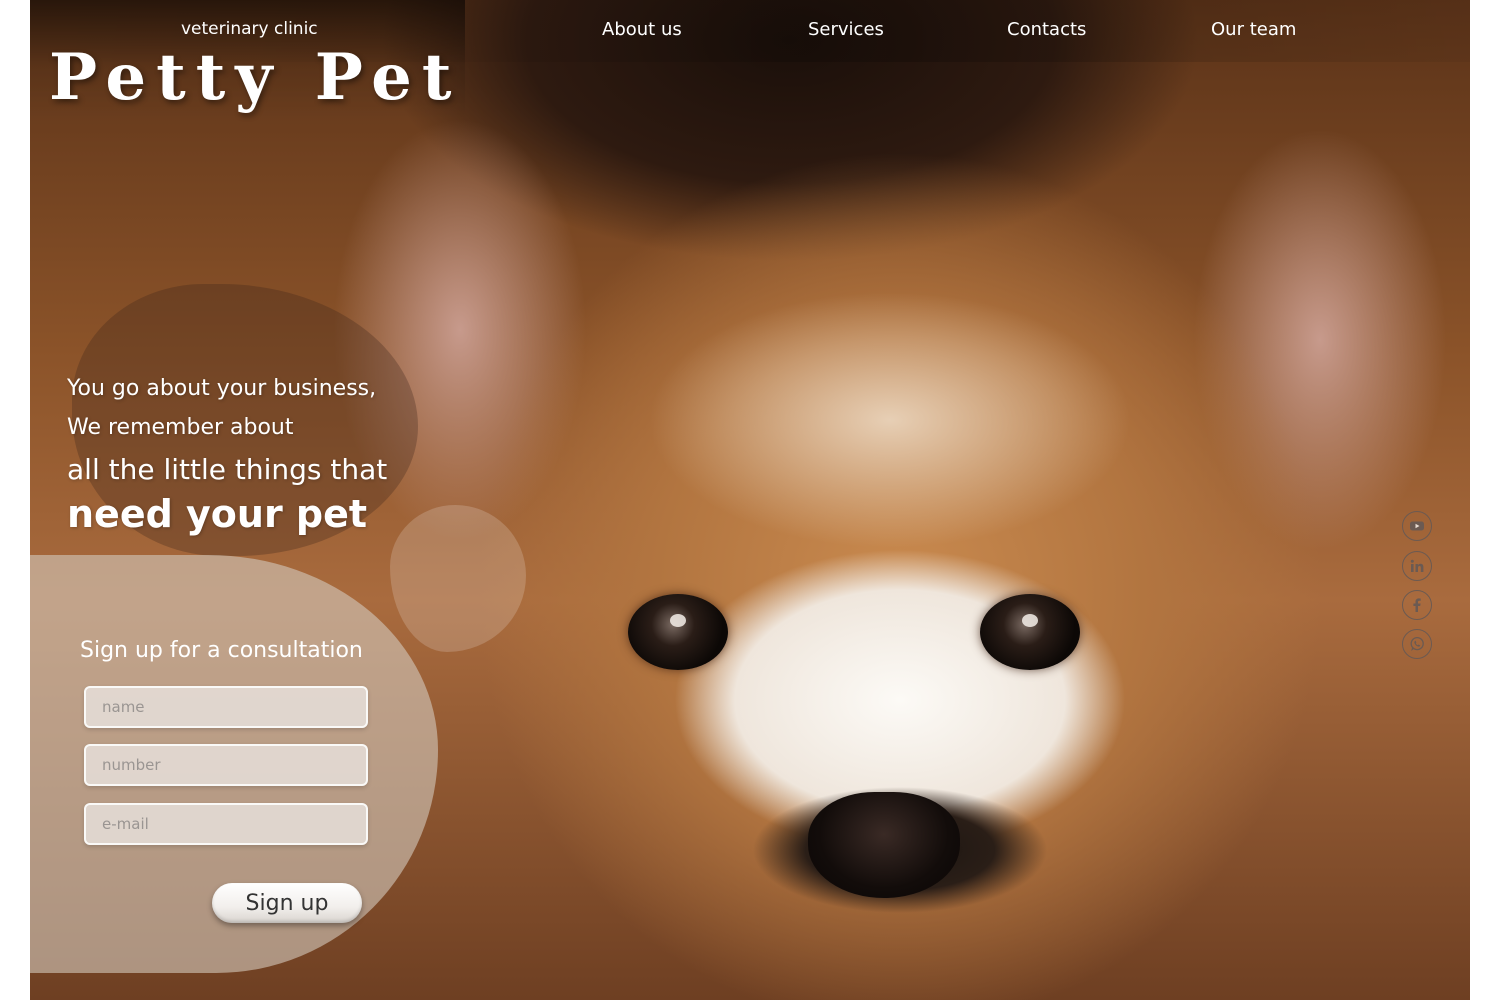 Image resolution: width=1500 pixels, height=1000 pixels. What do you see at coordinates (222, 388) in the screenshot?
I see `hero-line-1: You go about your business,` at bounding box center [222, 388].